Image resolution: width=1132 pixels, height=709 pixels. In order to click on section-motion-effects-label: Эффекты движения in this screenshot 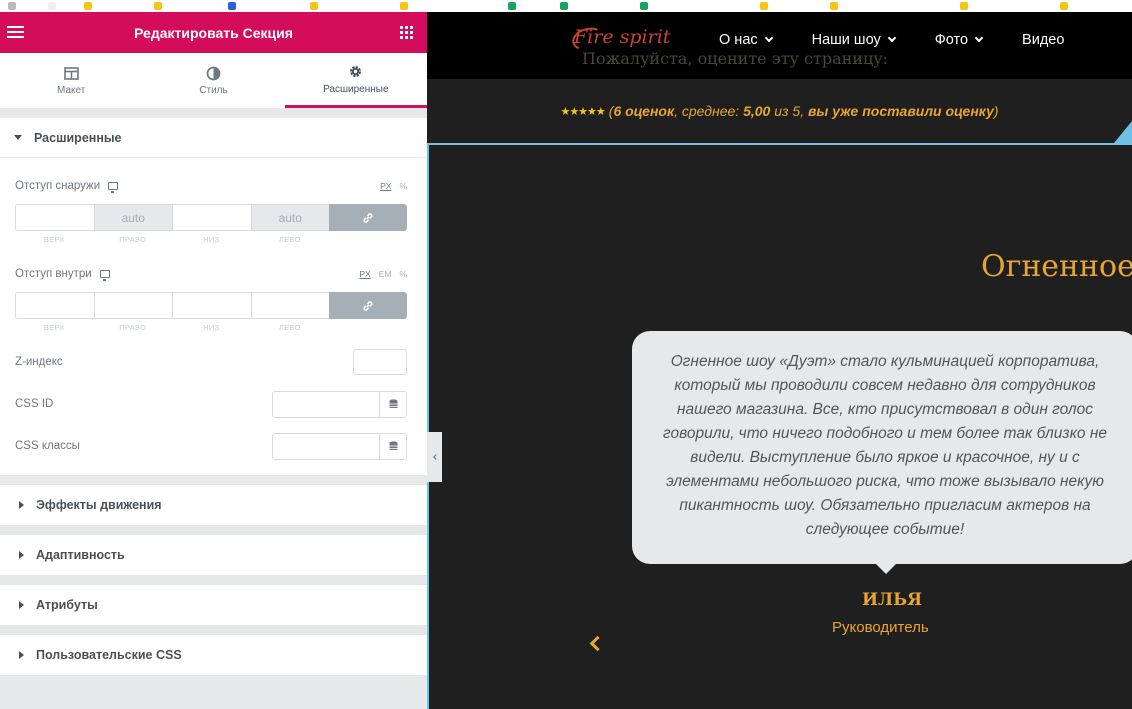, I will do `click(99, 505)`.